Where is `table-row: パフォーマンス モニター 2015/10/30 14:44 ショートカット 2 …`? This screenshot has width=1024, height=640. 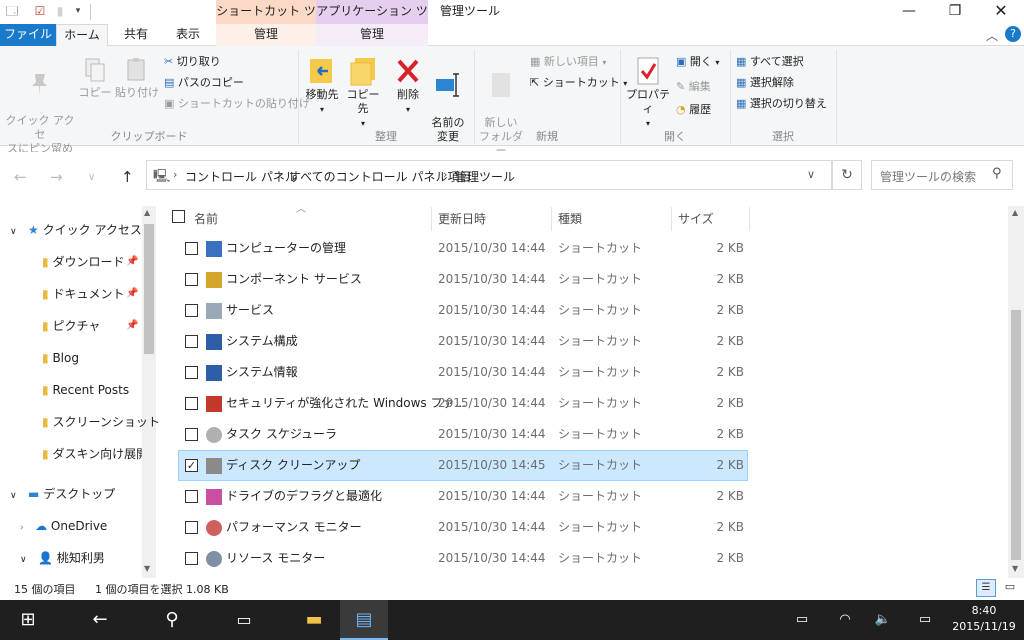
table-row: パフォーマンス モニター 2015/10/30 14:44 ショートカット 2 … is located at coordinates (463, 527).